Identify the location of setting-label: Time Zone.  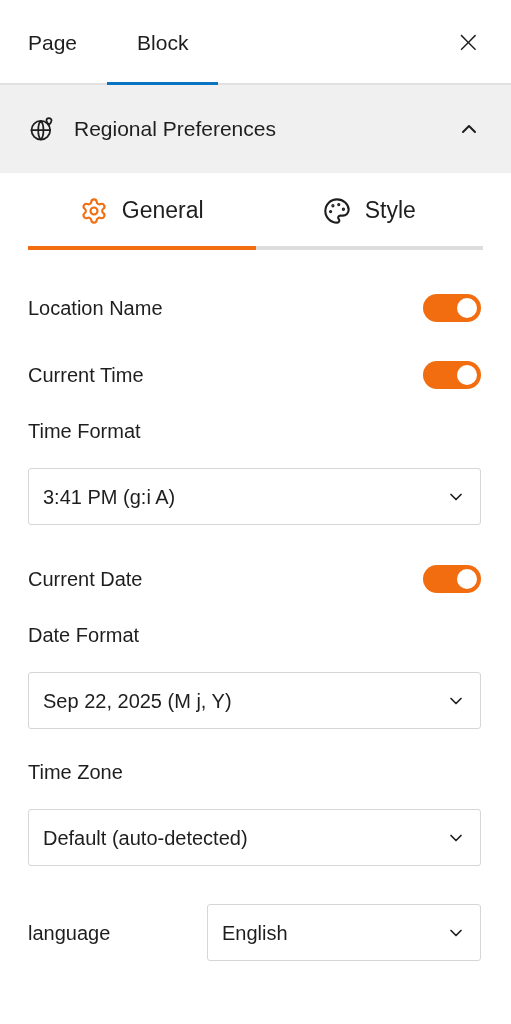
(76, 772).